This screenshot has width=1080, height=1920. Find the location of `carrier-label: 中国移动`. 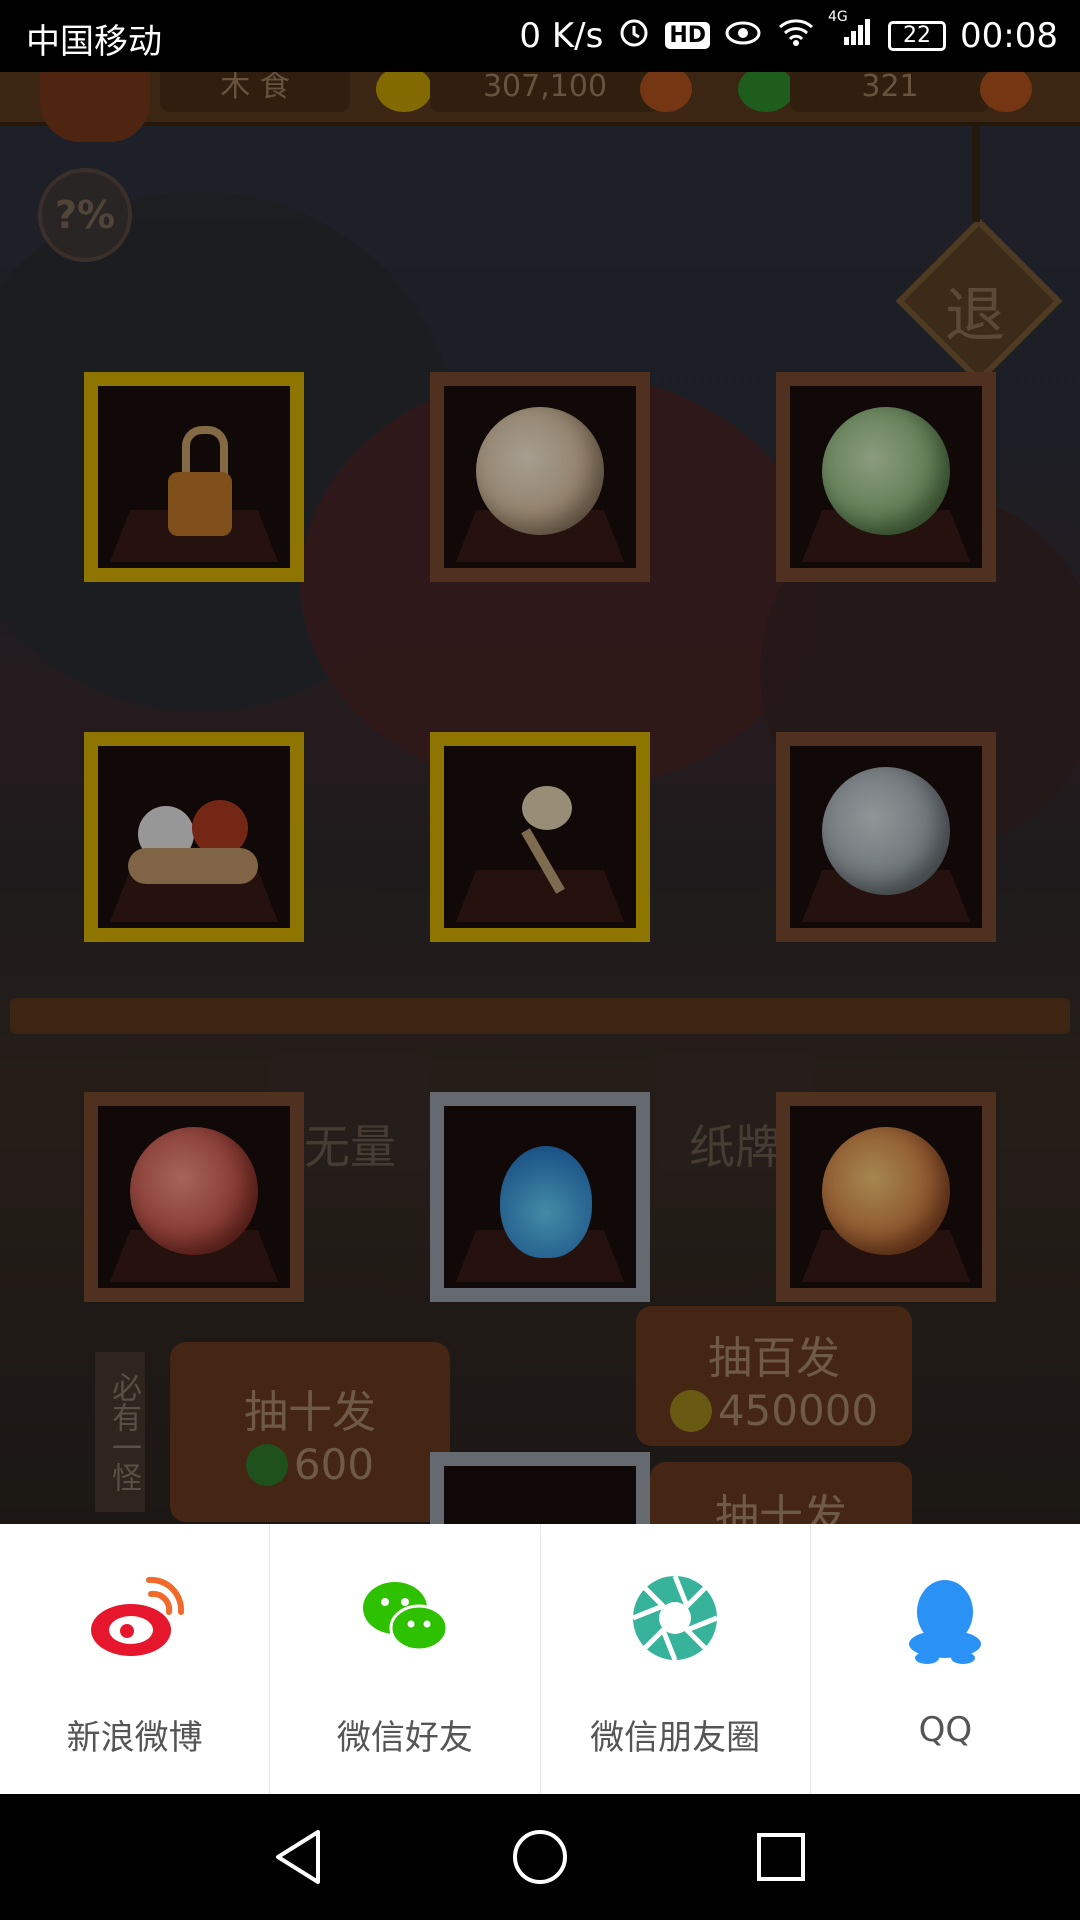

carrier-label: 中国移动 is located at coordinates (94, 42).